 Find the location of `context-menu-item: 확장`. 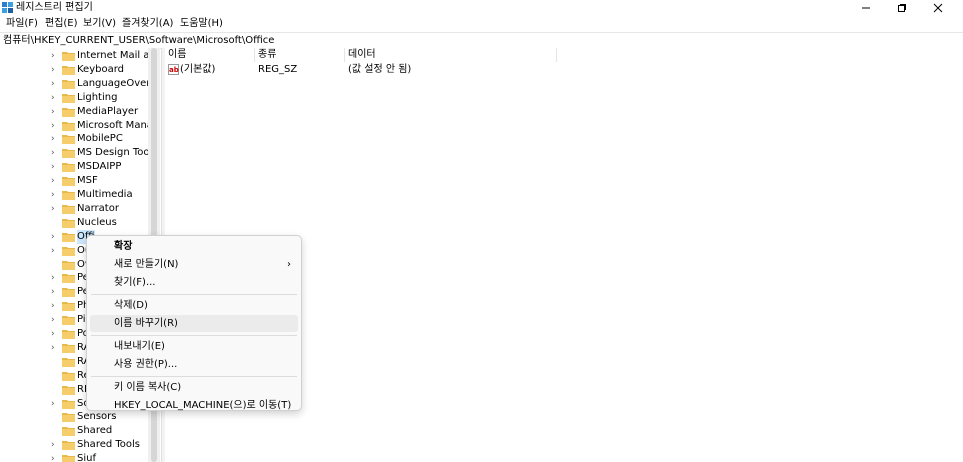

context-menu-item: 확장 is located at coordinates (194, 246).